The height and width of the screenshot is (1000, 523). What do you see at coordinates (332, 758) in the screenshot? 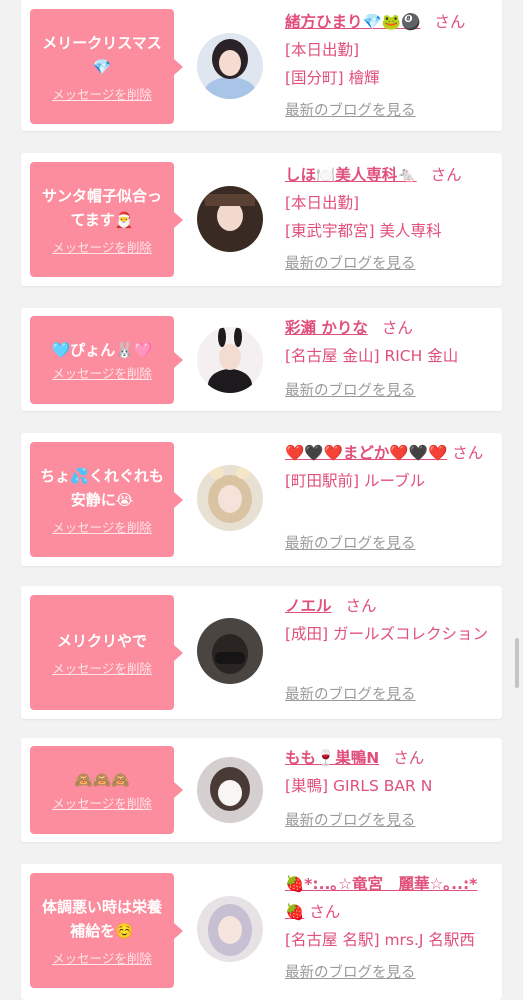
I see `girl-name-link: もも🍷巣鴨N` at bounding box center [332, 758].